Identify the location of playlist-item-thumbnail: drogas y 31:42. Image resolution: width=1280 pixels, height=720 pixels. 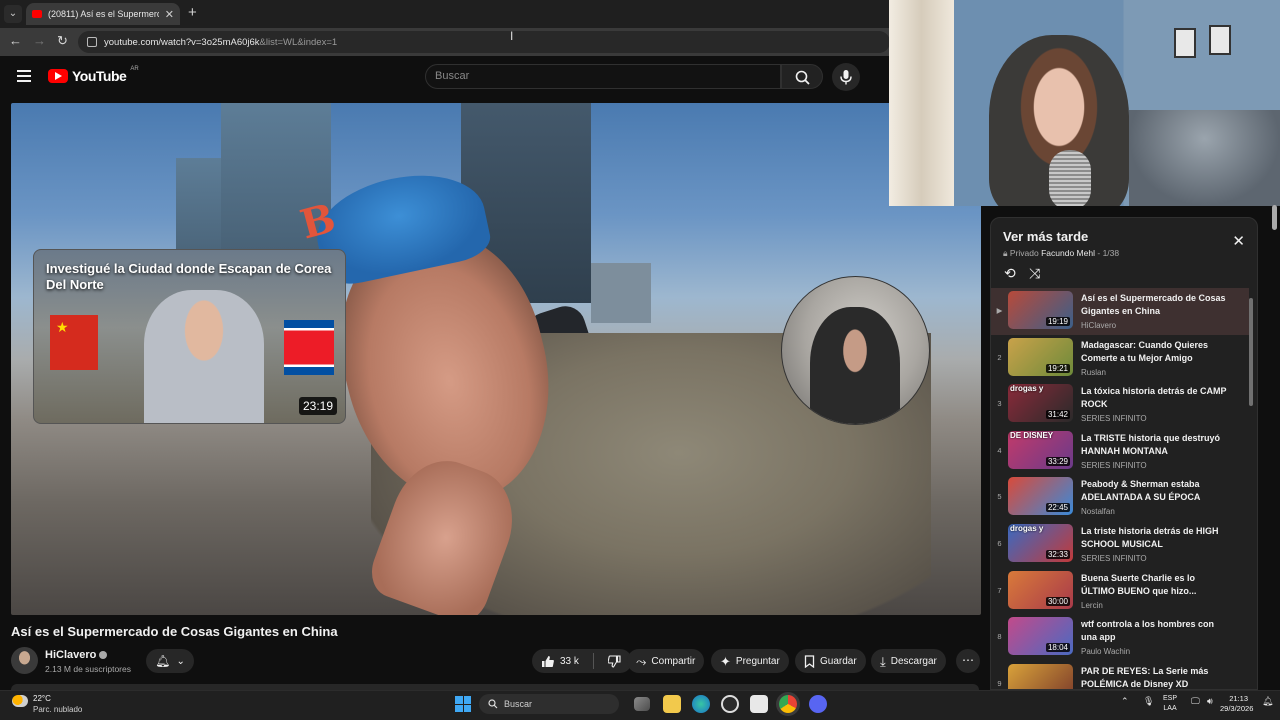
(1040, 403).